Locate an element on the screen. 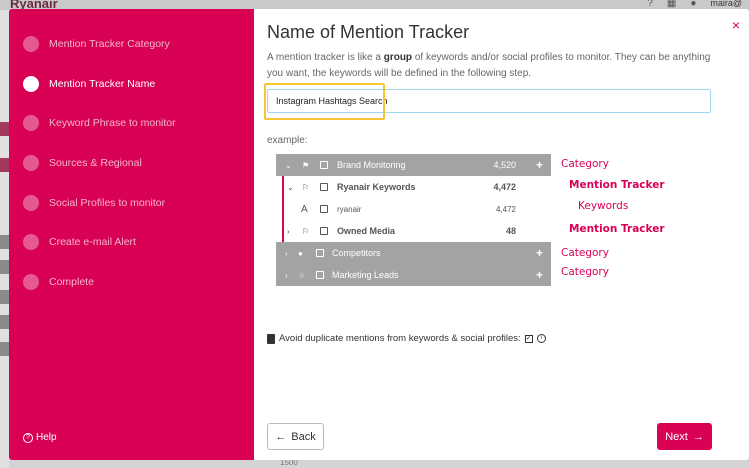 Image resolution: width=750 pixels, height=468 pixels. step-complete: Complete is located at coordinates (58, 282).